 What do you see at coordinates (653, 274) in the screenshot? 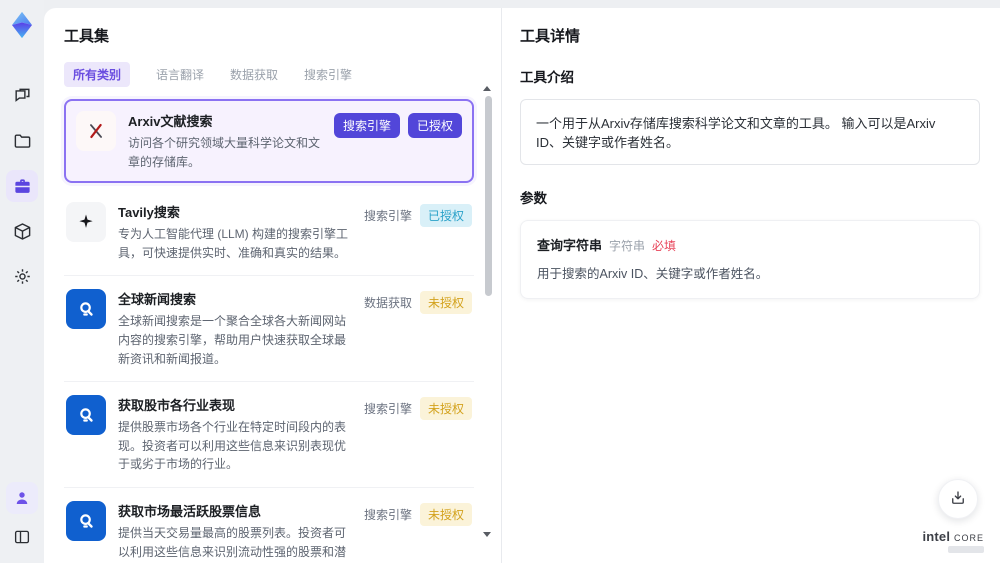
I see `param-description: 用于搜索的Arxiv ID、关键字或作者姓名。` at bounding box center [653, 274].